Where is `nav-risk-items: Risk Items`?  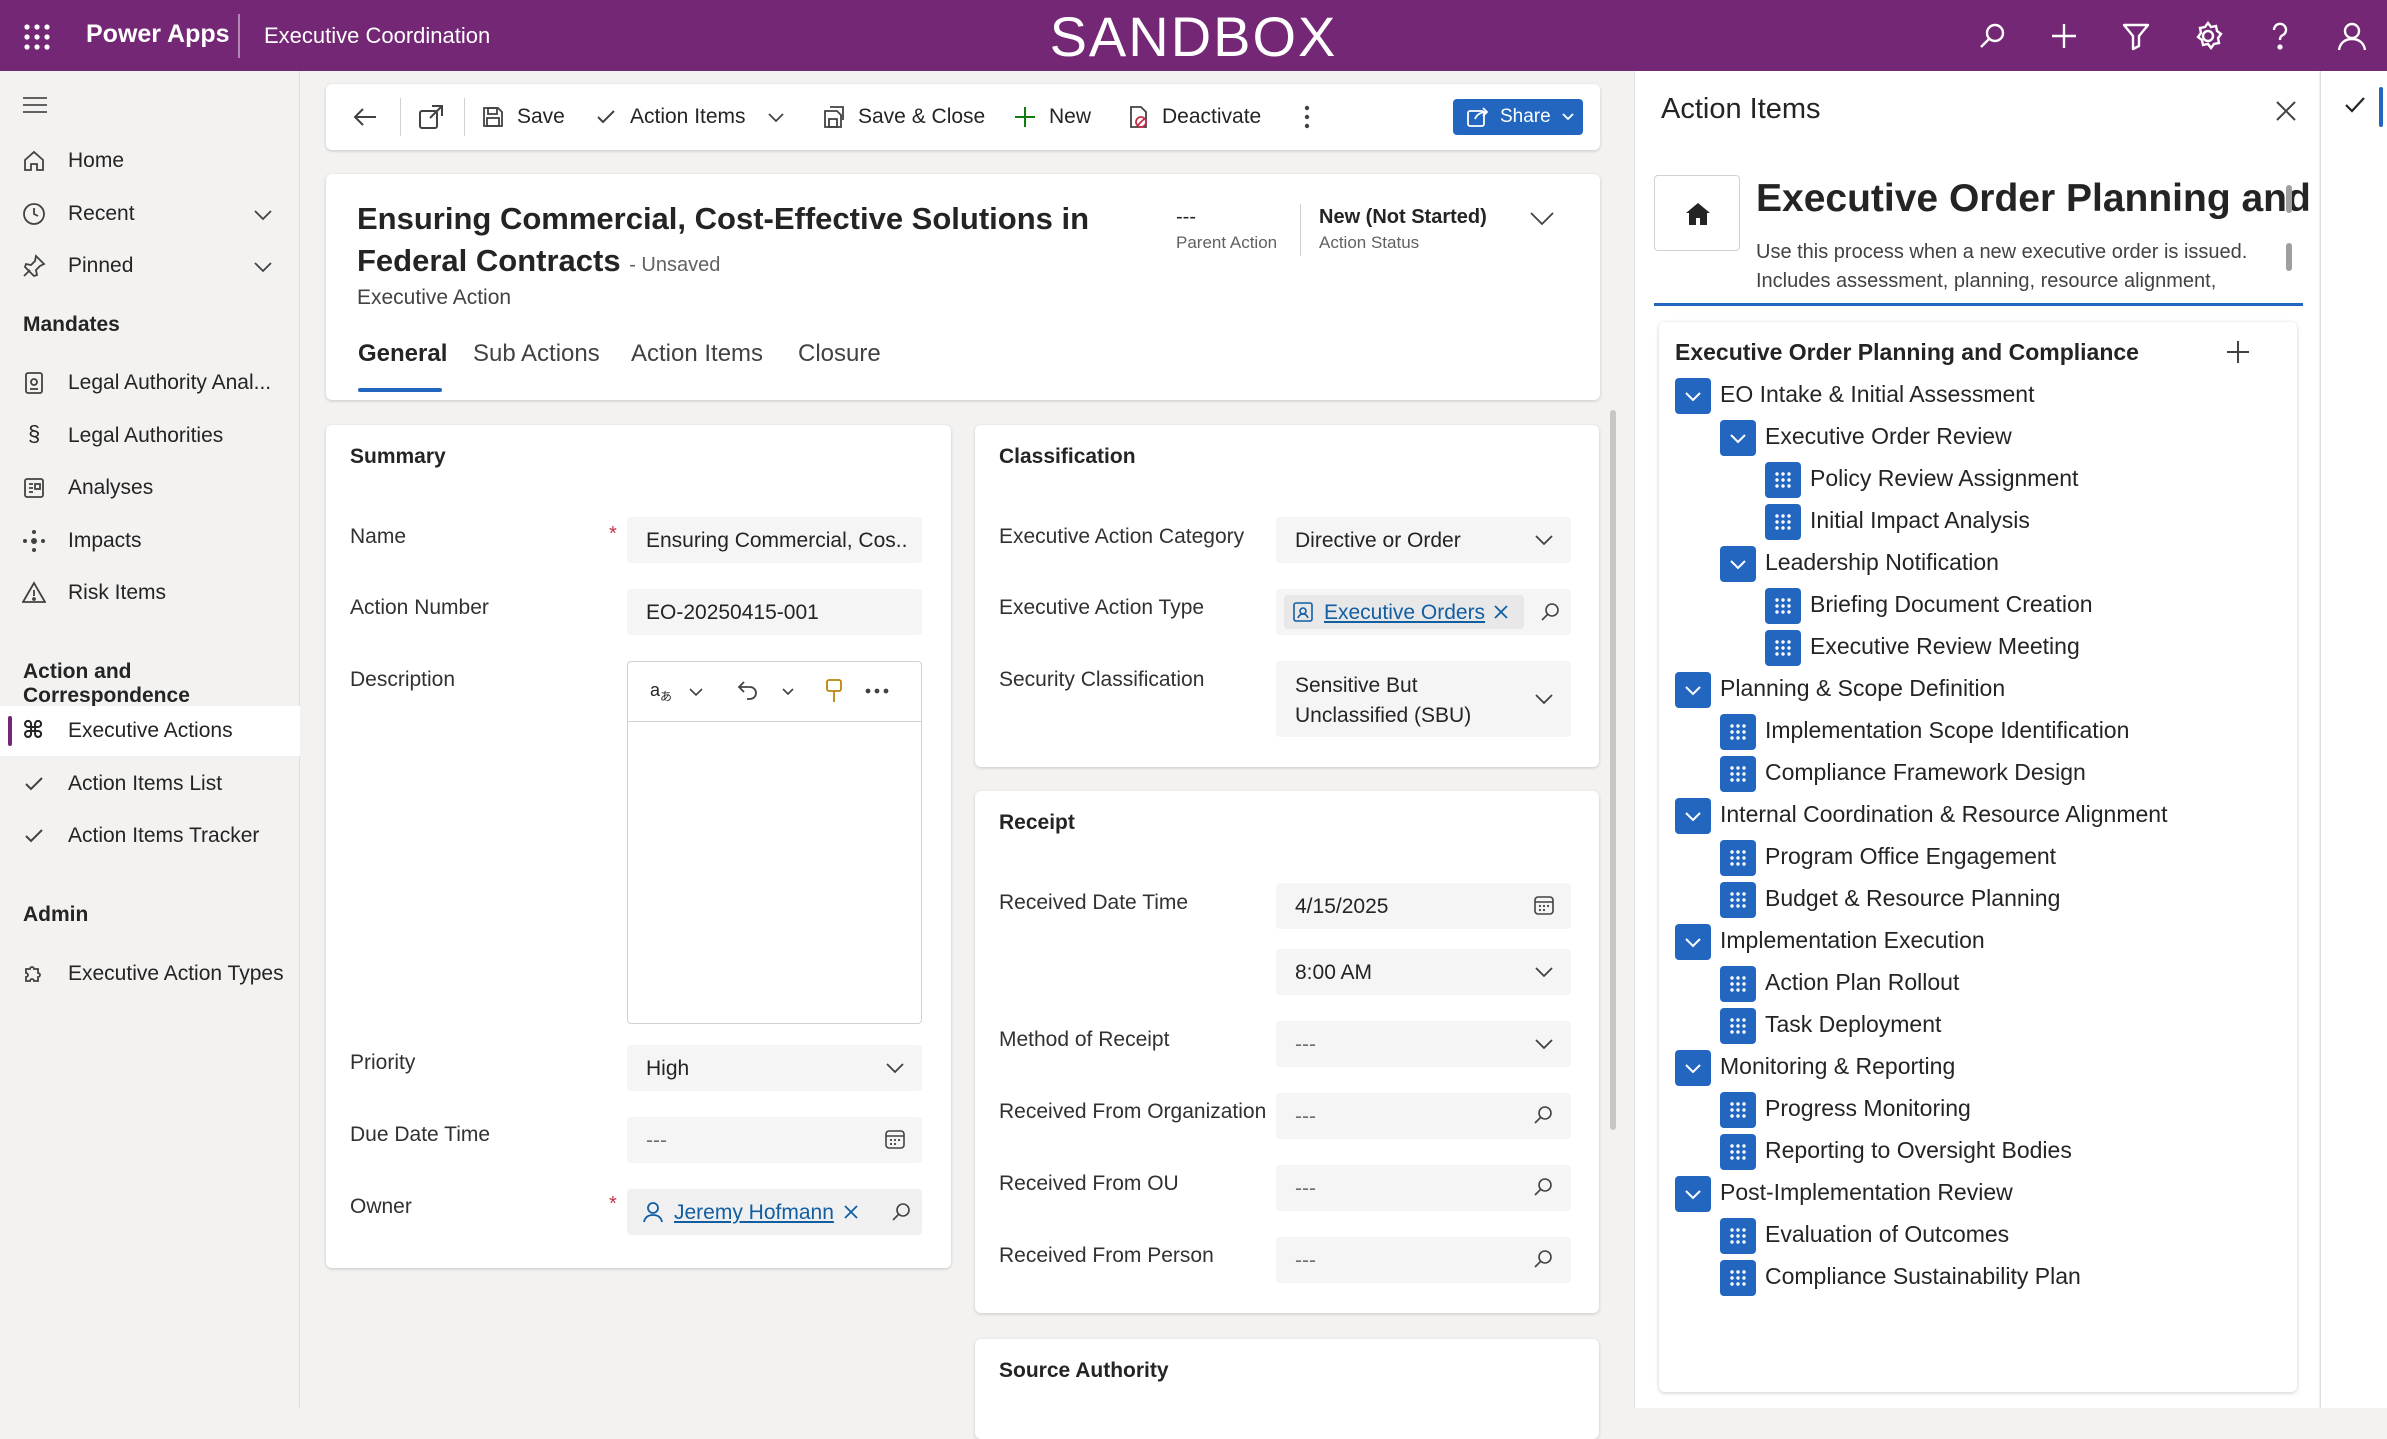
nav-risk-items: Risk Items is located at coordinates (150, 593).